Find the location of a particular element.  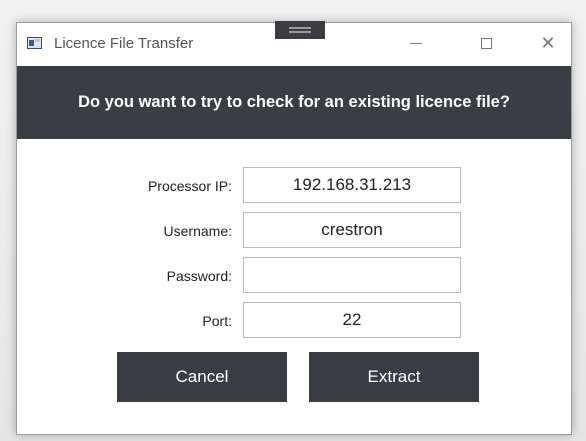

maximize-button is located at coordinates (486, 43).